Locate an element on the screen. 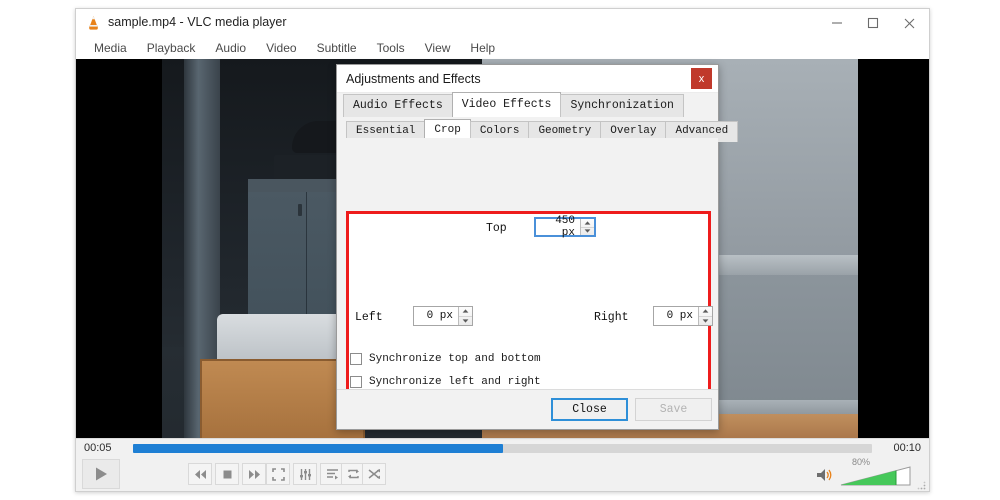 The width and height of the screenshot is (1000, 500). next-button is located at coordinates (254, 474).